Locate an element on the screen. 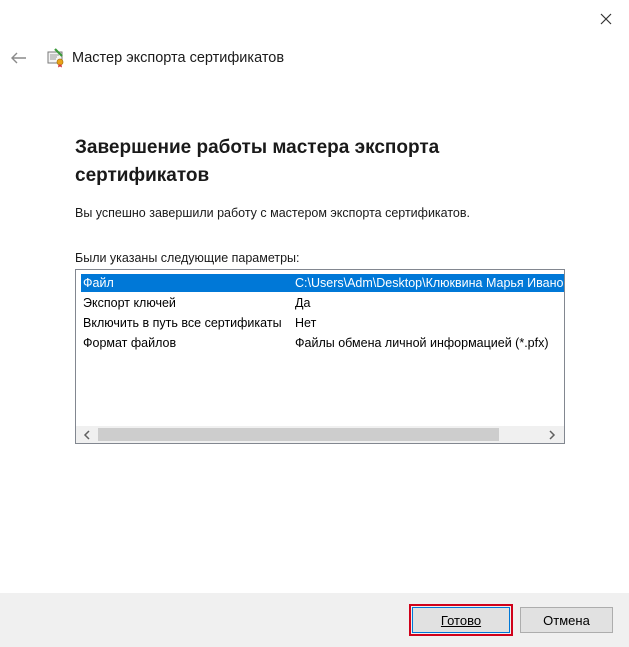 Image resolution: width=629 pixels, height=647 pixels. done-button: Готово is located at coordinates (461, 620).